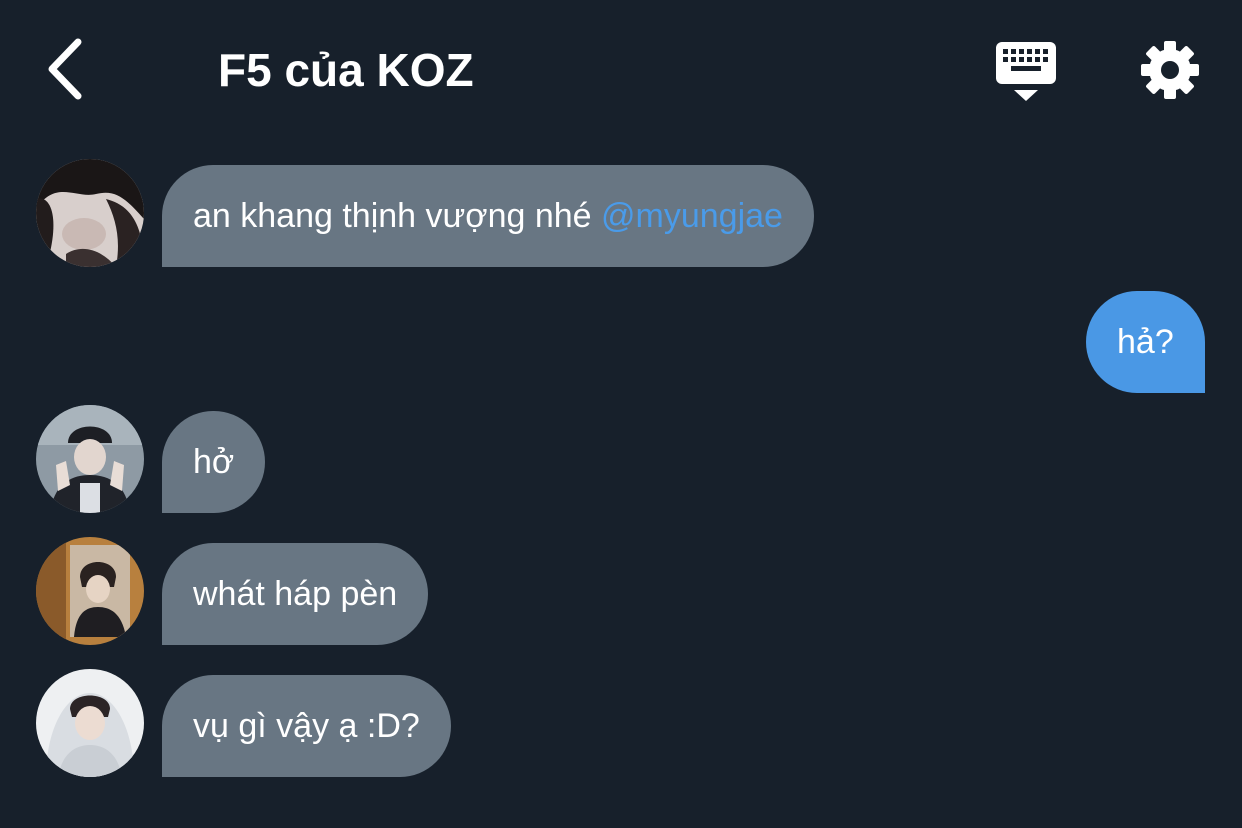  I want to click on message-bubble-incoming: an khang thịnh vượng nhé @myungjae, so click(488, 216).